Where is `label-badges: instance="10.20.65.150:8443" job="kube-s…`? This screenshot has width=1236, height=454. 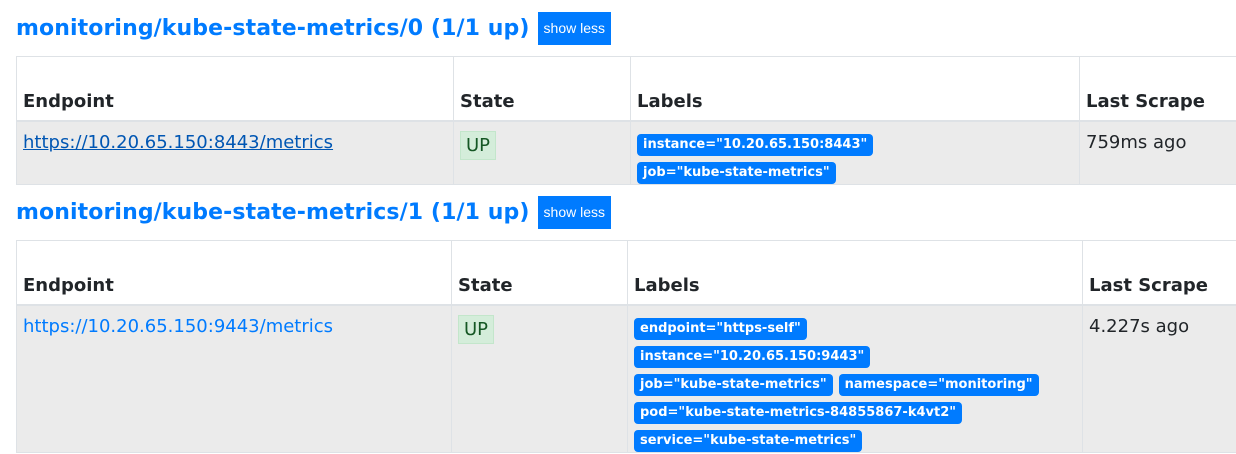
label-badges: instance="10.20.65.150:8443" job="kube-s… is located at coordinates (842, 158).